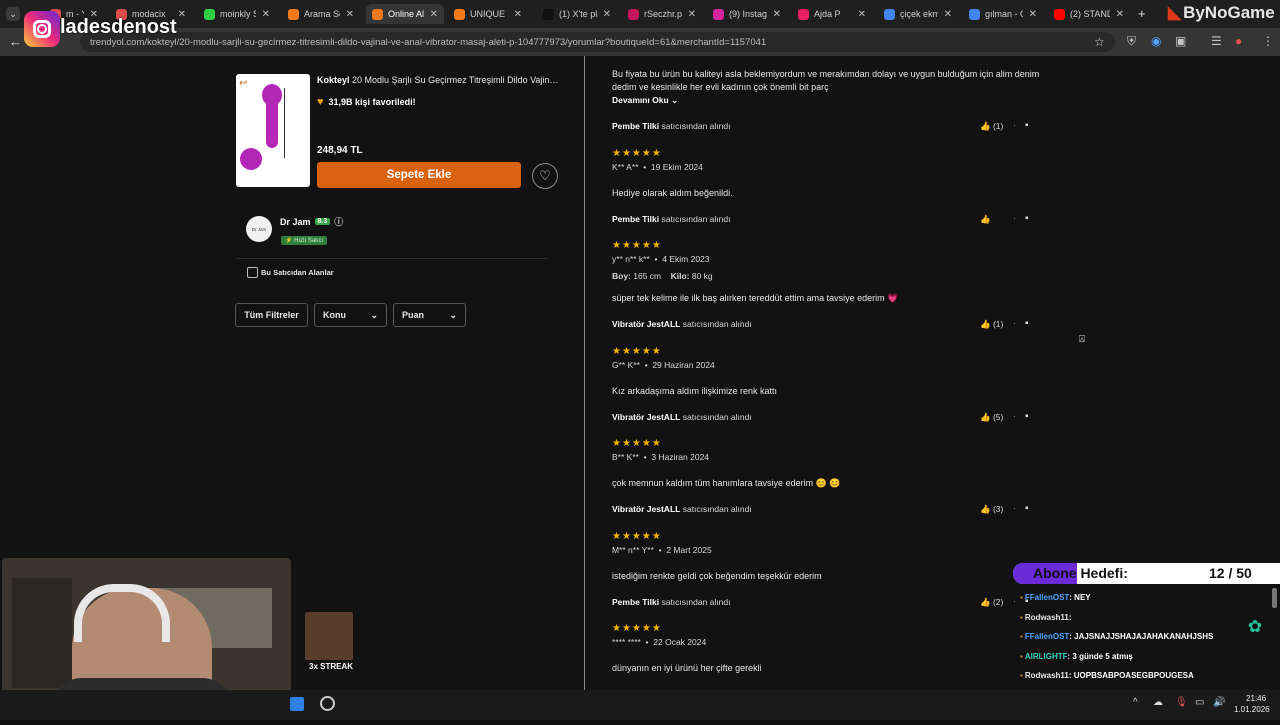 The width and height of the screenshot is (1280, 725). I want to click on product-image: ↩, so click(273, 130).